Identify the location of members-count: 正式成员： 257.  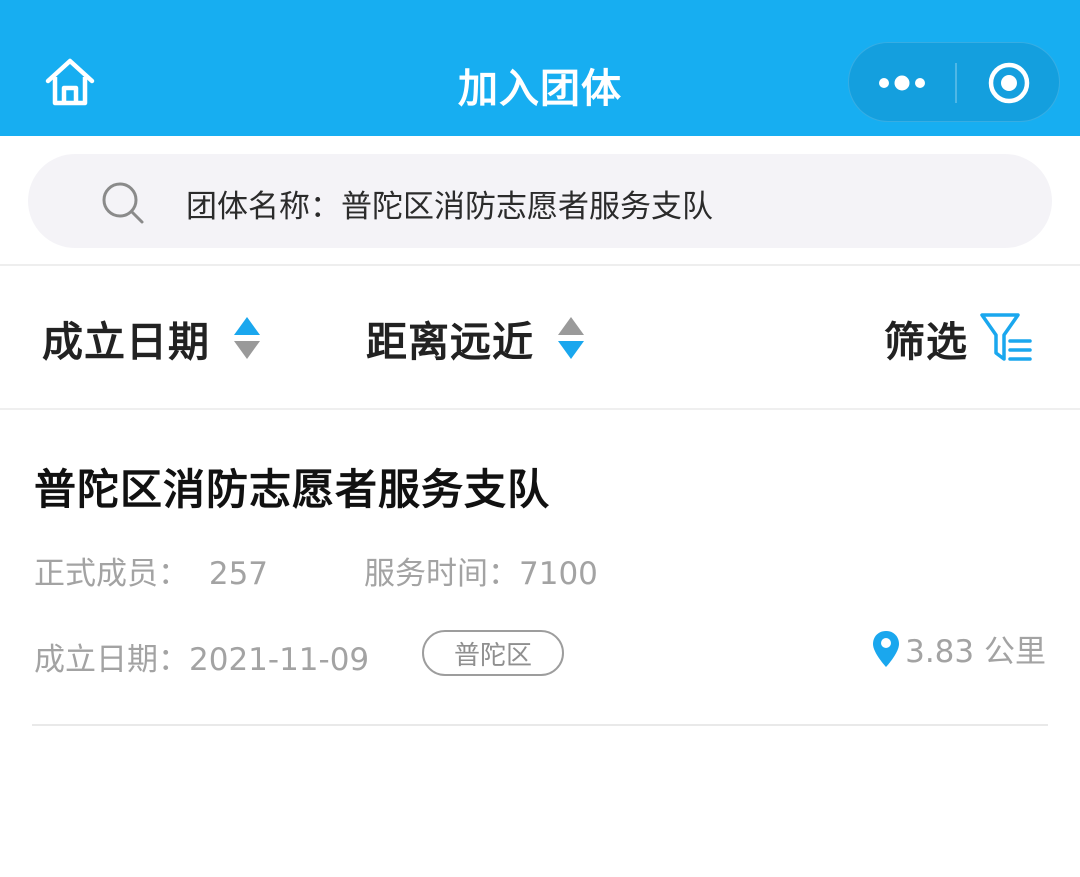
(151, 570).